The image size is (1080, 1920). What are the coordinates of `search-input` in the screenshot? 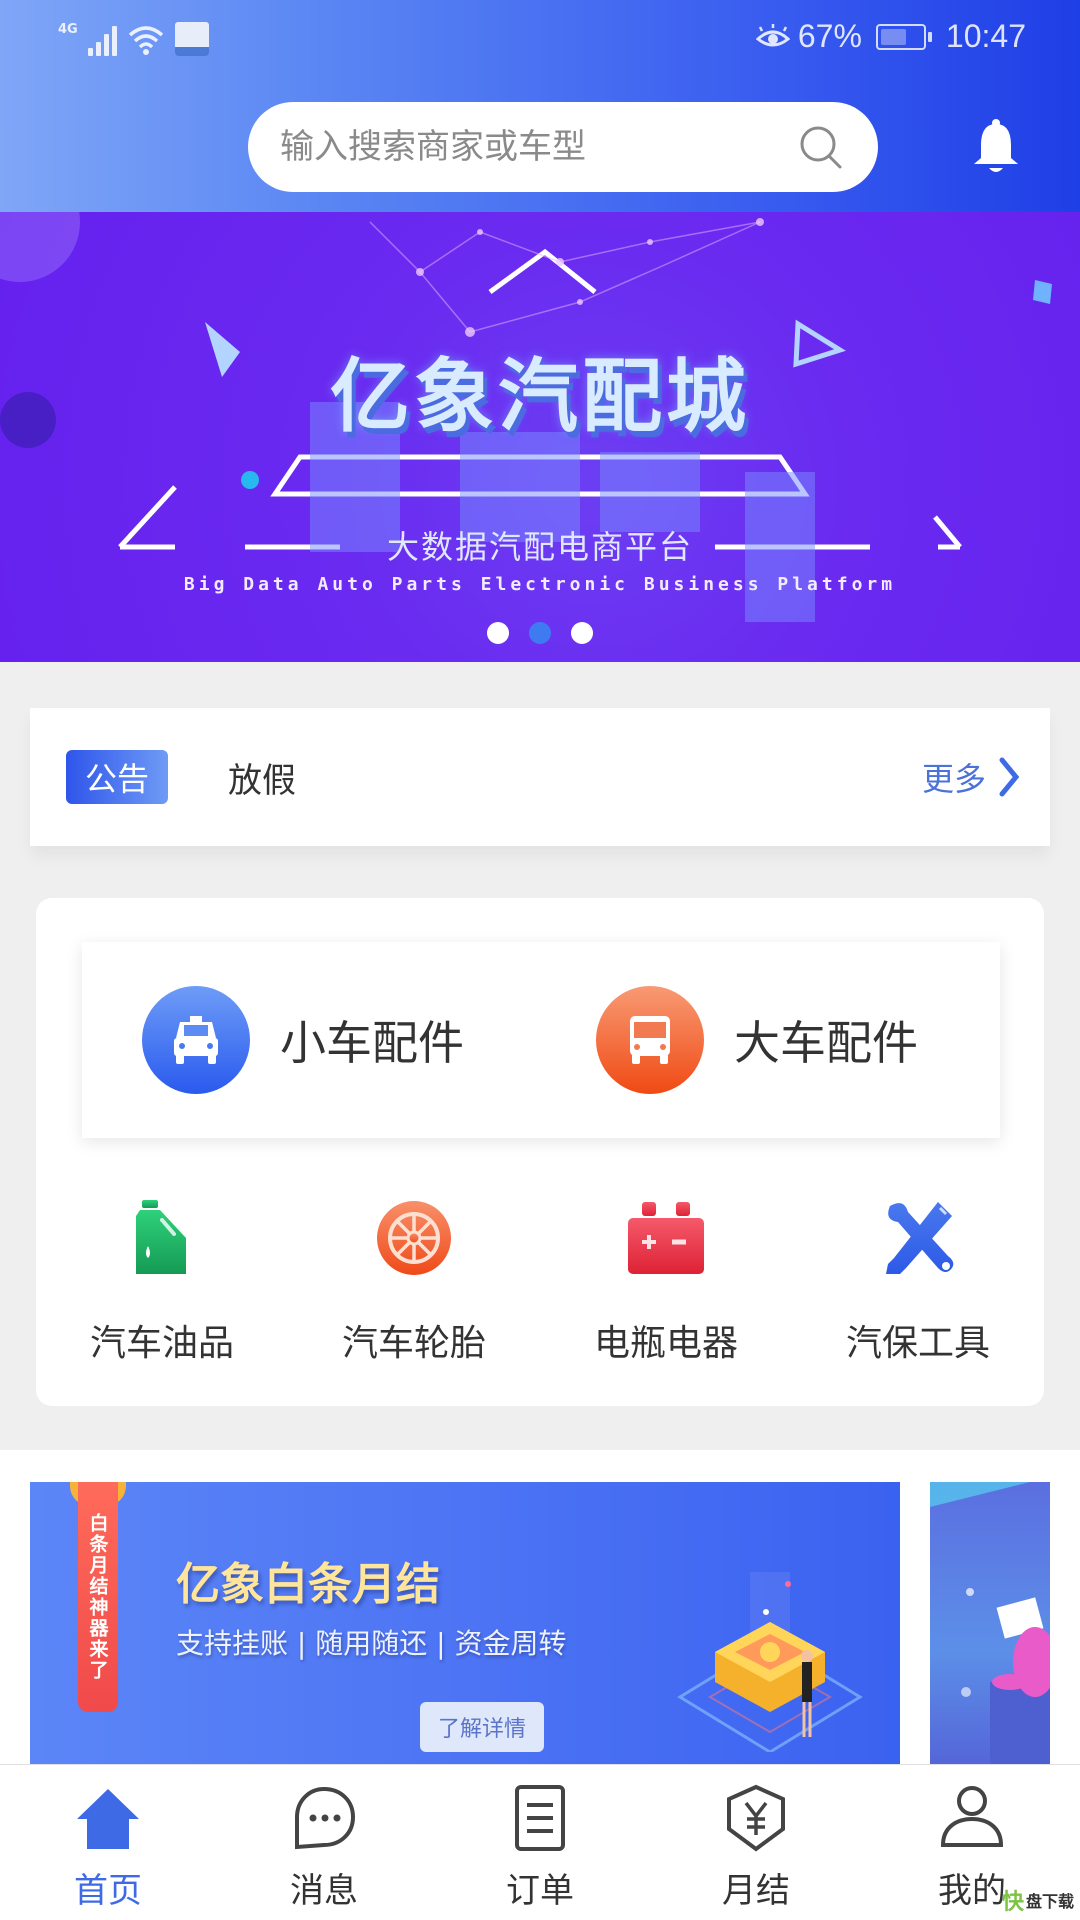 It's located at (539, 147).